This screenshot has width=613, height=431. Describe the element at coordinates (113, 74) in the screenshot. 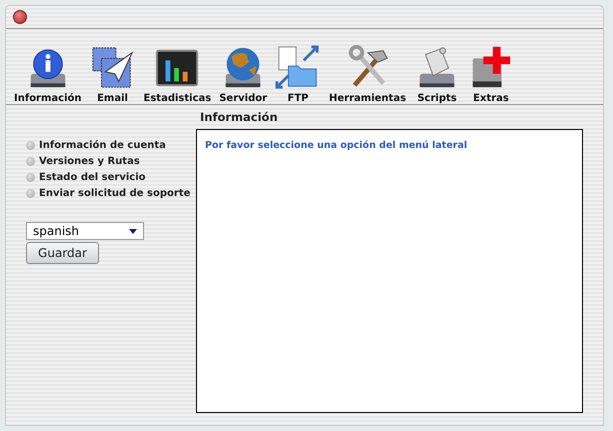

I see `toolbar-button: Email` at that location.